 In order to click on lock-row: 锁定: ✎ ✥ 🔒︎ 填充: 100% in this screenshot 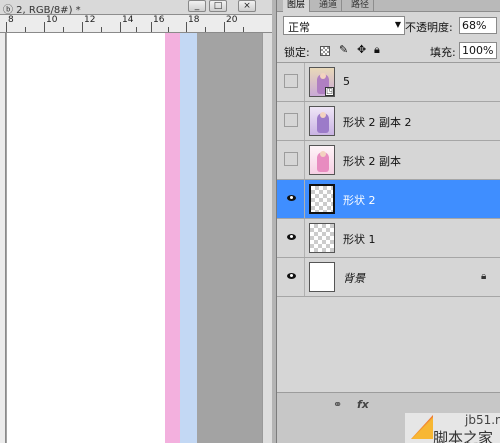, I will do `click(388, 51)`.